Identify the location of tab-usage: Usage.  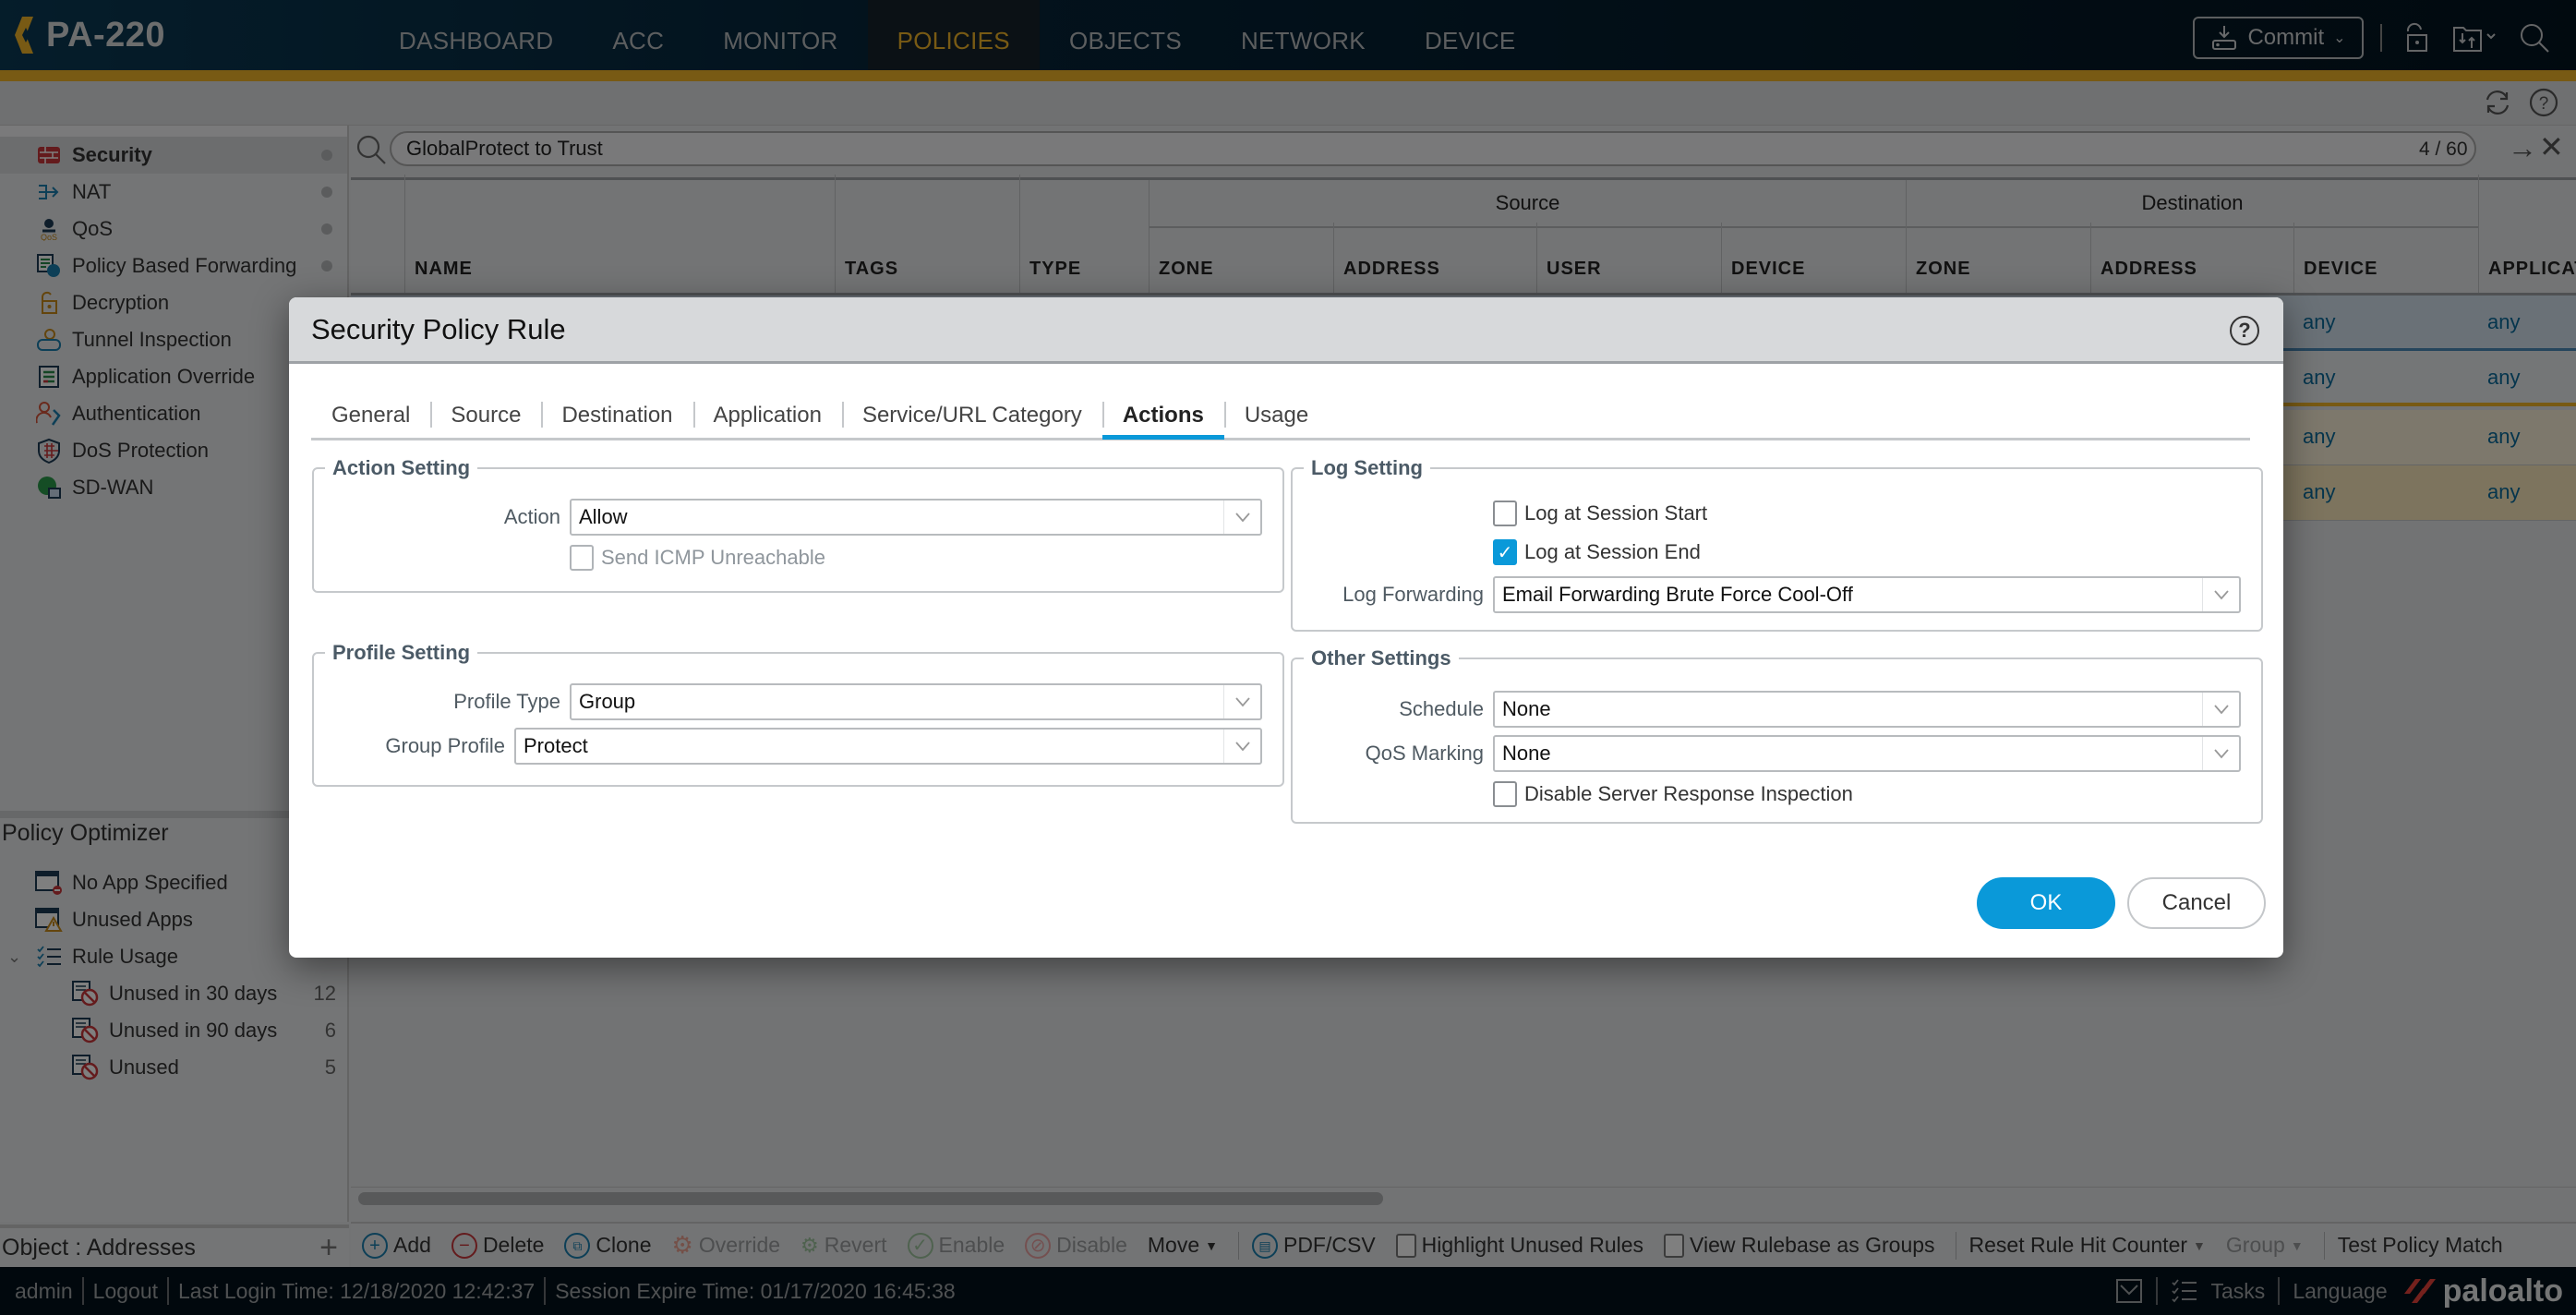
(1276, 416).